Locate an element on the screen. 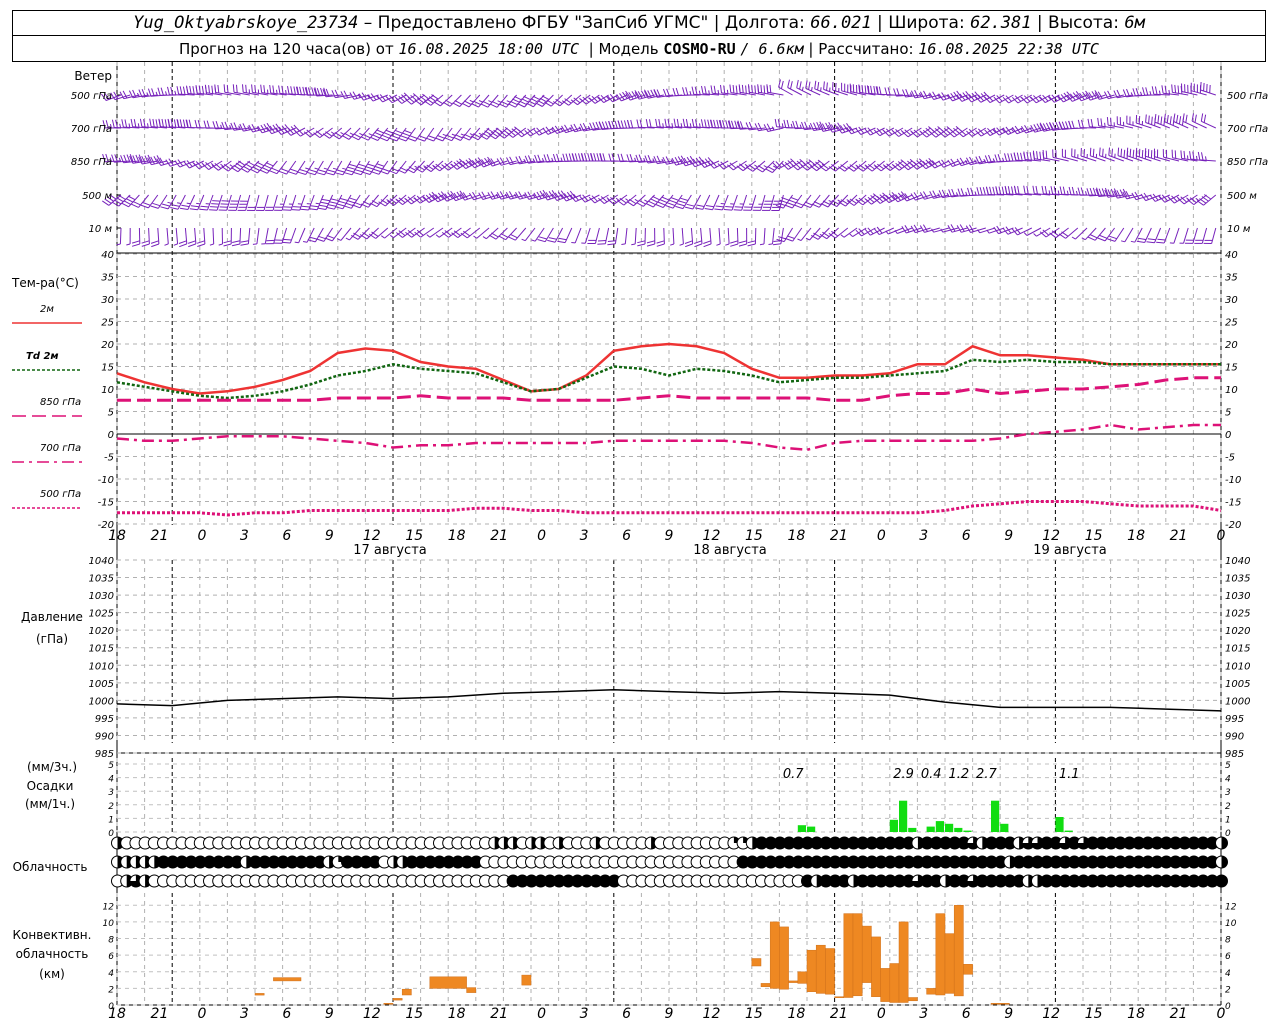 This screenshot has width=1280, height=1024. temp-y-tick-left: 30 is located at coordinates (107, 300).